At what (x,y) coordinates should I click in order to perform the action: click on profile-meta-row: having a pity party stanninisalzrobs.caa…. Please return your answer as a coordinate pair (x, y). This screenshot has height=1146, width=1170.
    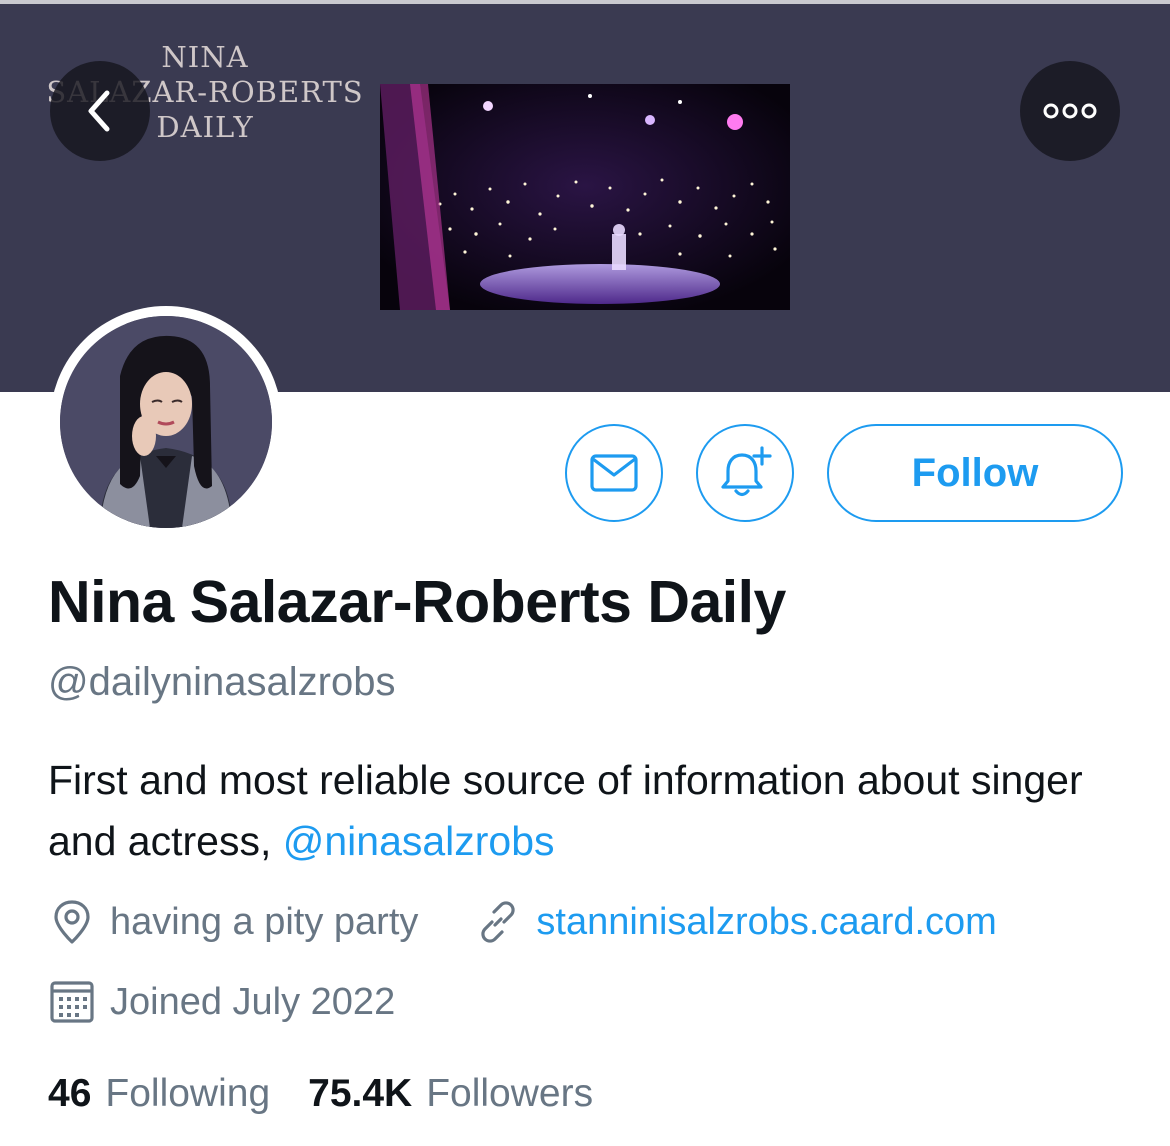
    Looking at the image, I should click on (522, 922).